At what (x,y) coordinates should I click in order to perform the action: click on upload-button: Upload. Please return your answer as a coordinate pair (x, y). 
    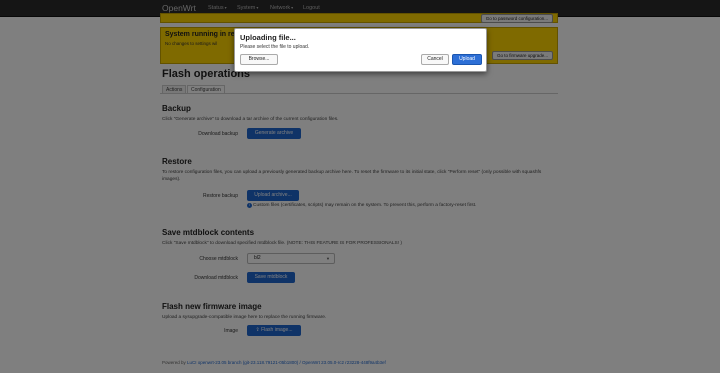
    Looking at the image, I should click on (467, 59).